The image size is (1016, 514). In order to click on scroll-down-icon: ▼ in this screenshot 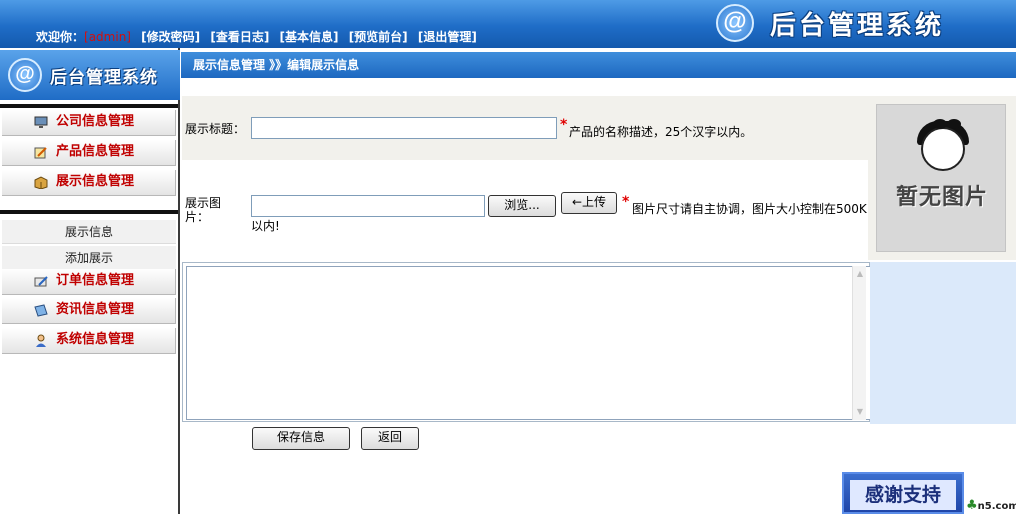, I will do `click(860, 412)`.